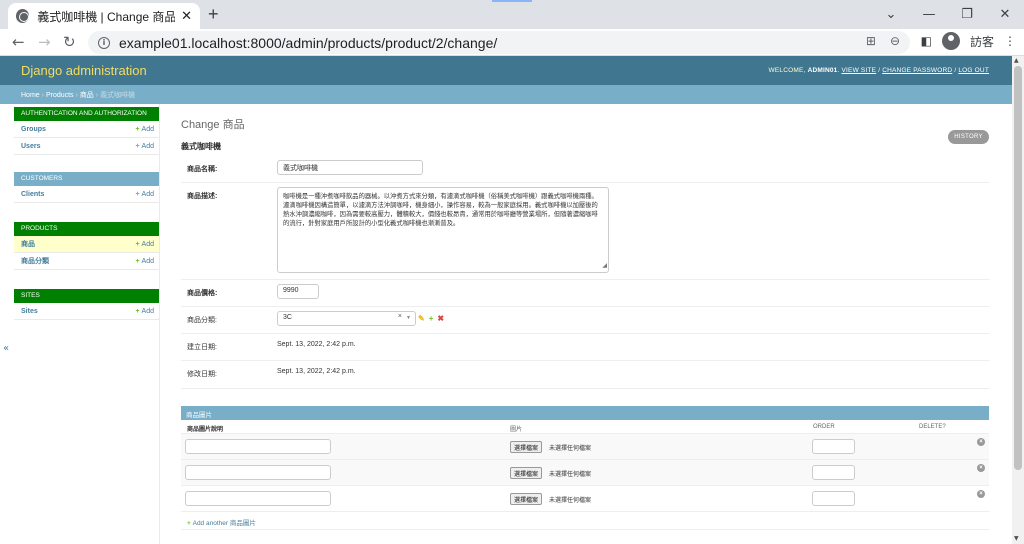  Describe the element at coordinates (1010, 41) in the screenshot. I see `menu-icon: ⋮` at that location.